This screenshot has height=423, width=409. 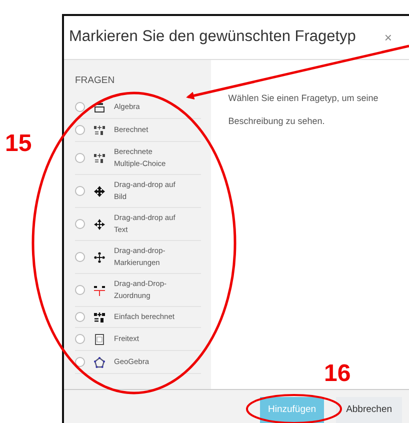 I want to click on document-icon, so click(x=99, y=339).